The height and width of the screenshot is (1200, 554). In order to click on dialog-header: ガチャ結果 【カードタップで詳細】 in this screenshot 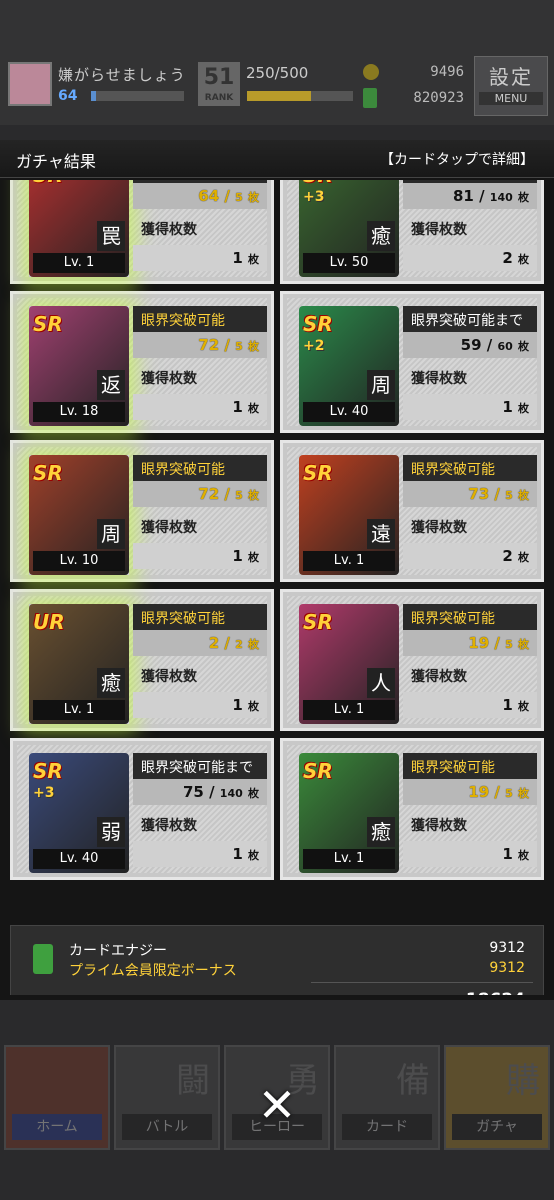, I will do `click(277, 159)`.